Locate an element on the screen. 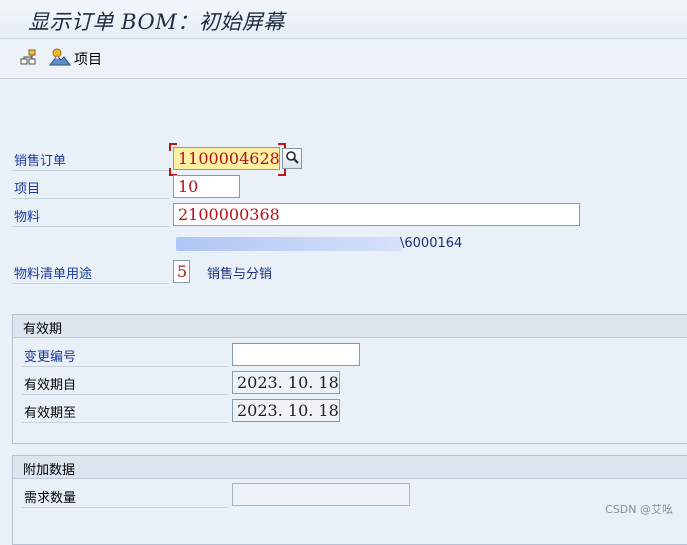 This screenshot has height=545, width=687. required-qty-label: 需求数量 is located at coordinates (50, 498).